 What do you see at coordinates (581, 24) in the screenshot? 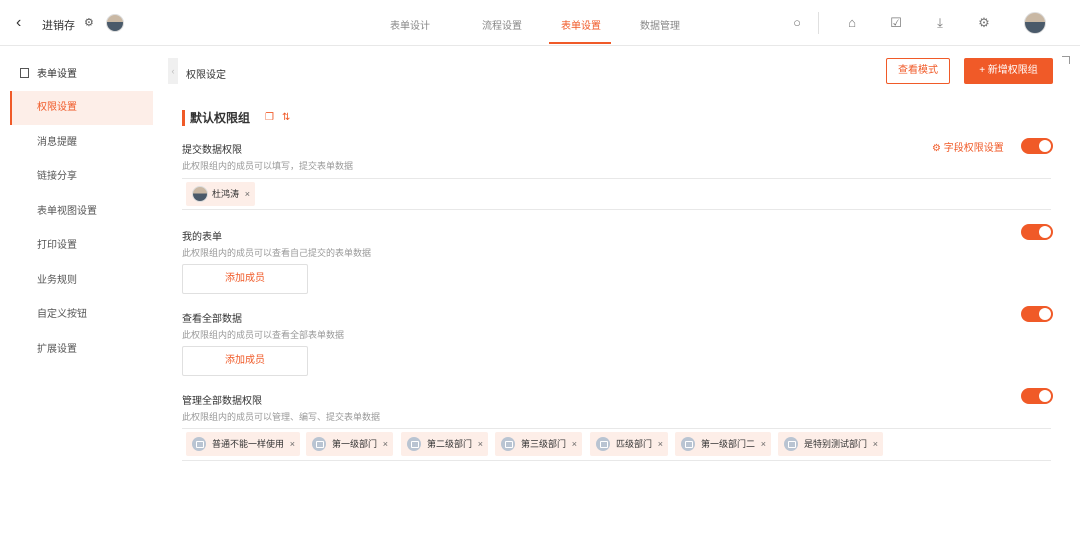
I see `tab-form-settings: 表单设置` at bounding box center [581, 24].